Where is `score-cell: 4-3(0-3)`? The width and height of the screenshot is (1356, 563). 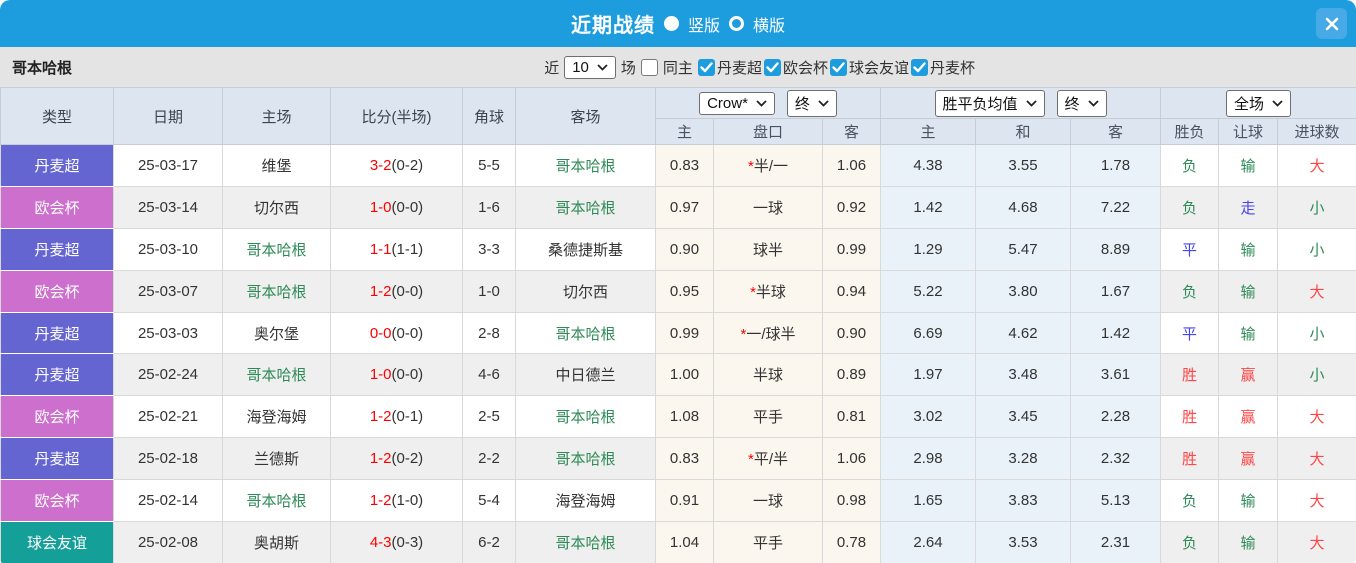 score-cell: 4-3(0-3) is located at coordinates (396, 542).